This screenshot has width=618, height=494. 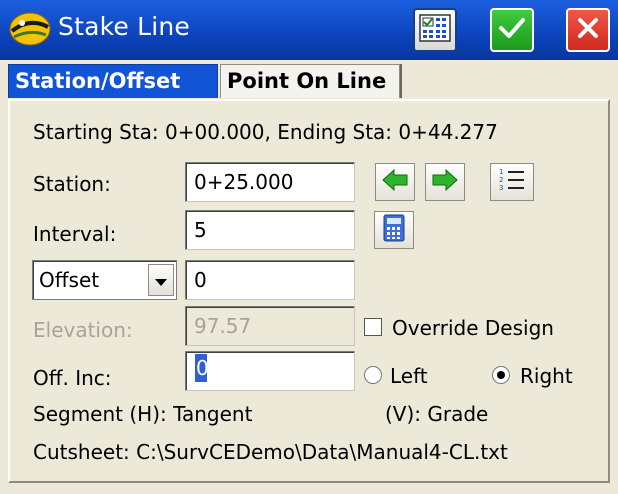 I want to click on elevation-label: Elevation:, so click(x=83, y=330).